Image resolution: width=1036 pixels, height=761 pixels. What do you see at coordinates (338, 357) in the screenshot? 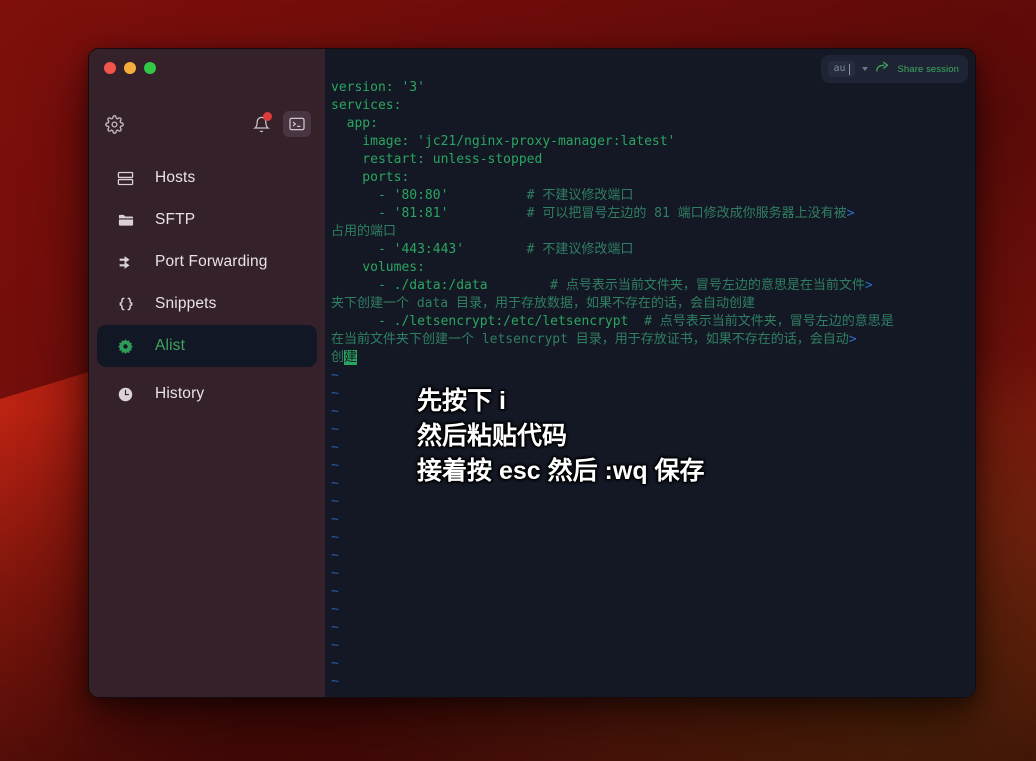
I see `terminal-span: 创` at bounding box center [338, 357].